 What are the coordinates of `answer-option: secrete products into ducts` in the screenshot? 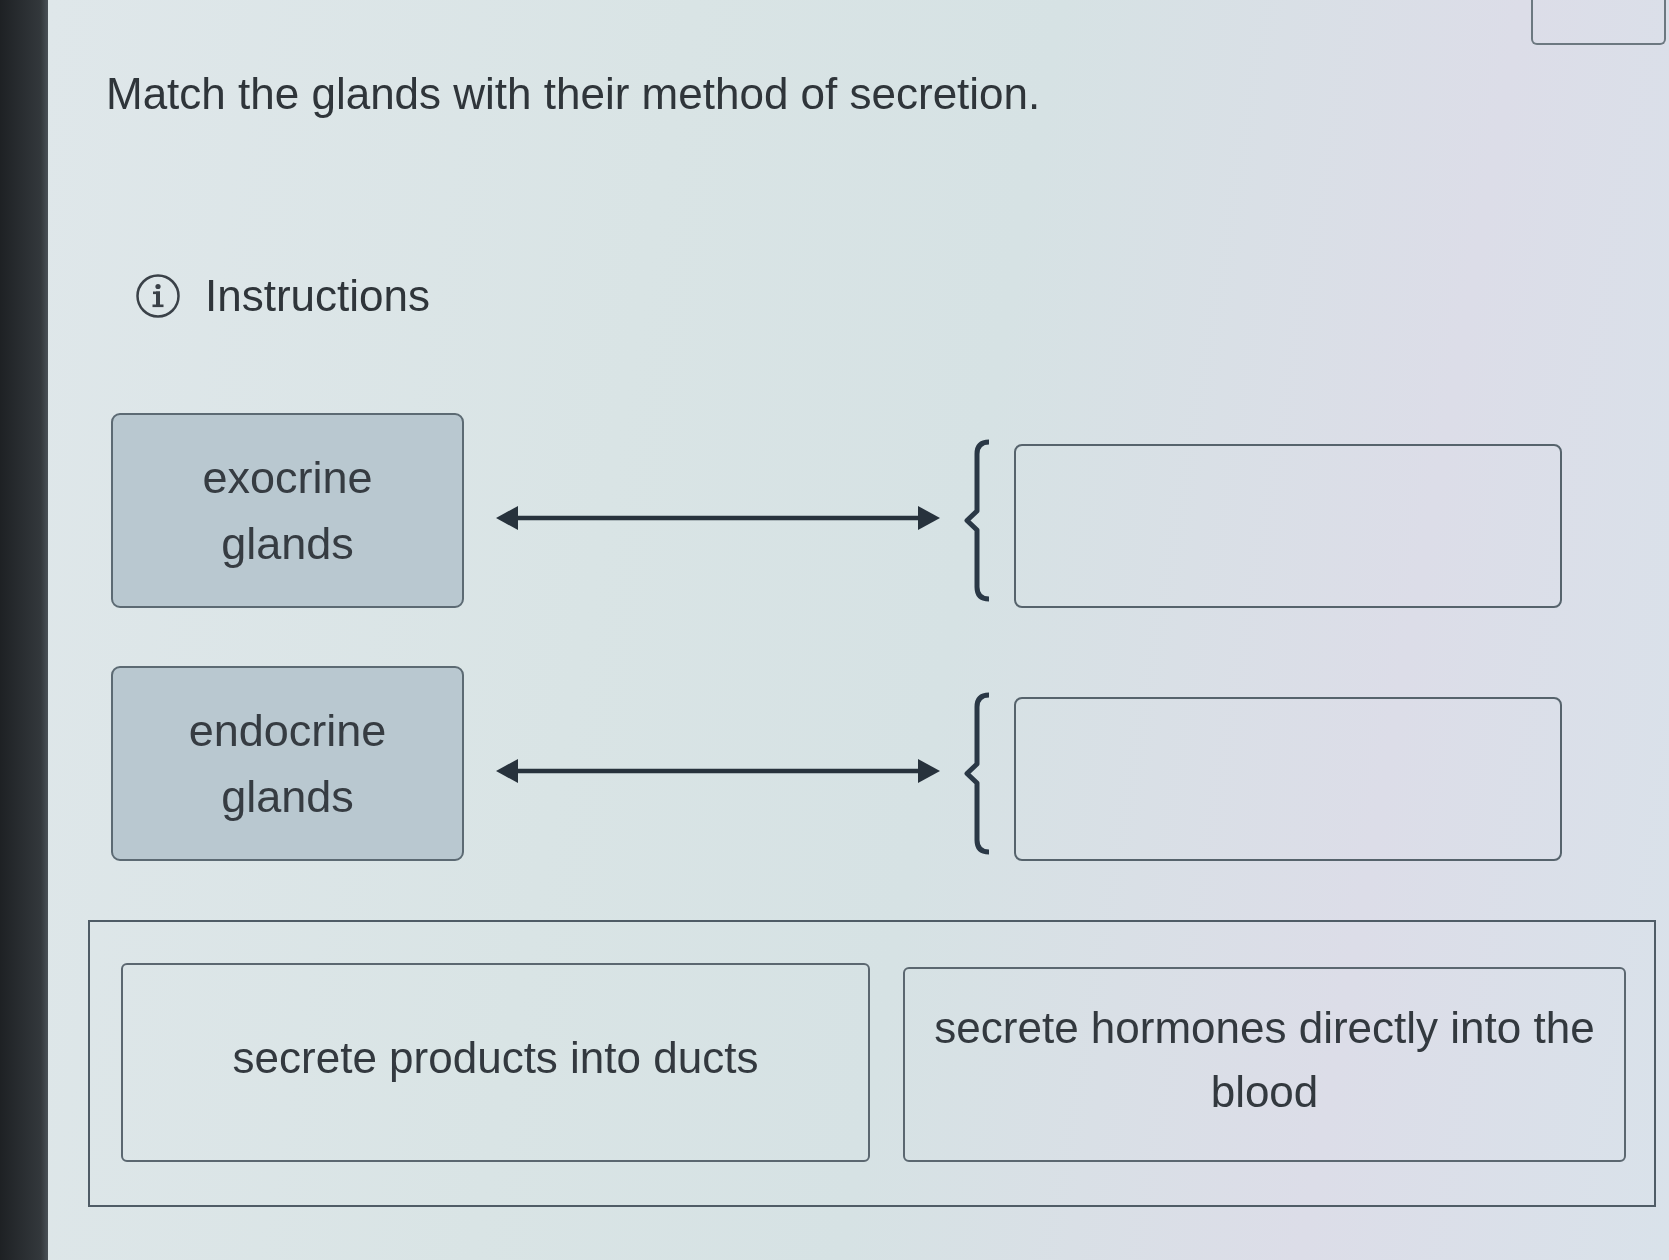 It's located at (495, 1062).